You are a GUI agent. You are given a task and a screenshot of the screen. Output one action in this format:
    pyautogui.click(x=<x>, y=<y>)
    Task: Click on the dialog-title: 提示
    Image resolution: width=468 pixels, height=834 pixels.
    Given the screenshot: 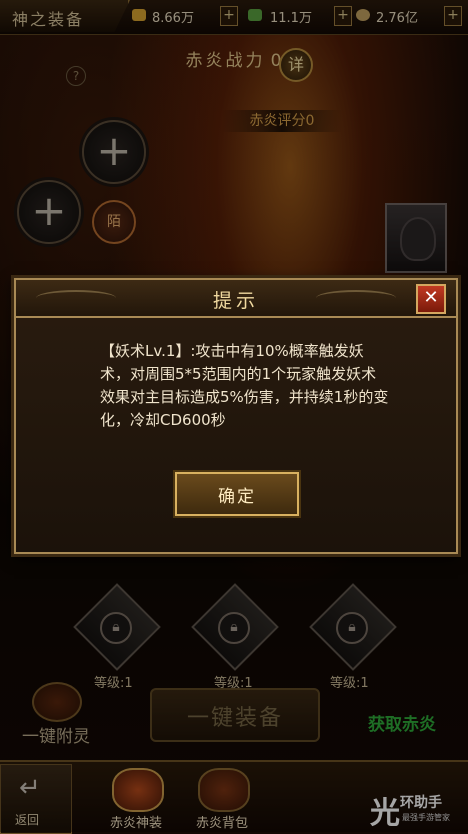 What is the action you would take?
    pyautogui.click(x=235, y=301)
    